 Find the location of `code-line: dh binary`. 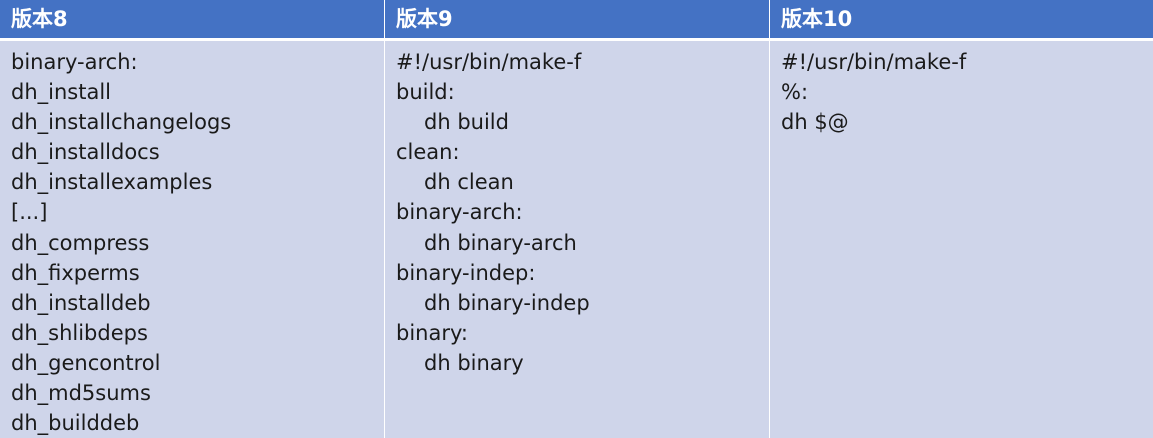

code-line: dh binary is located at coordinates (474, 362).